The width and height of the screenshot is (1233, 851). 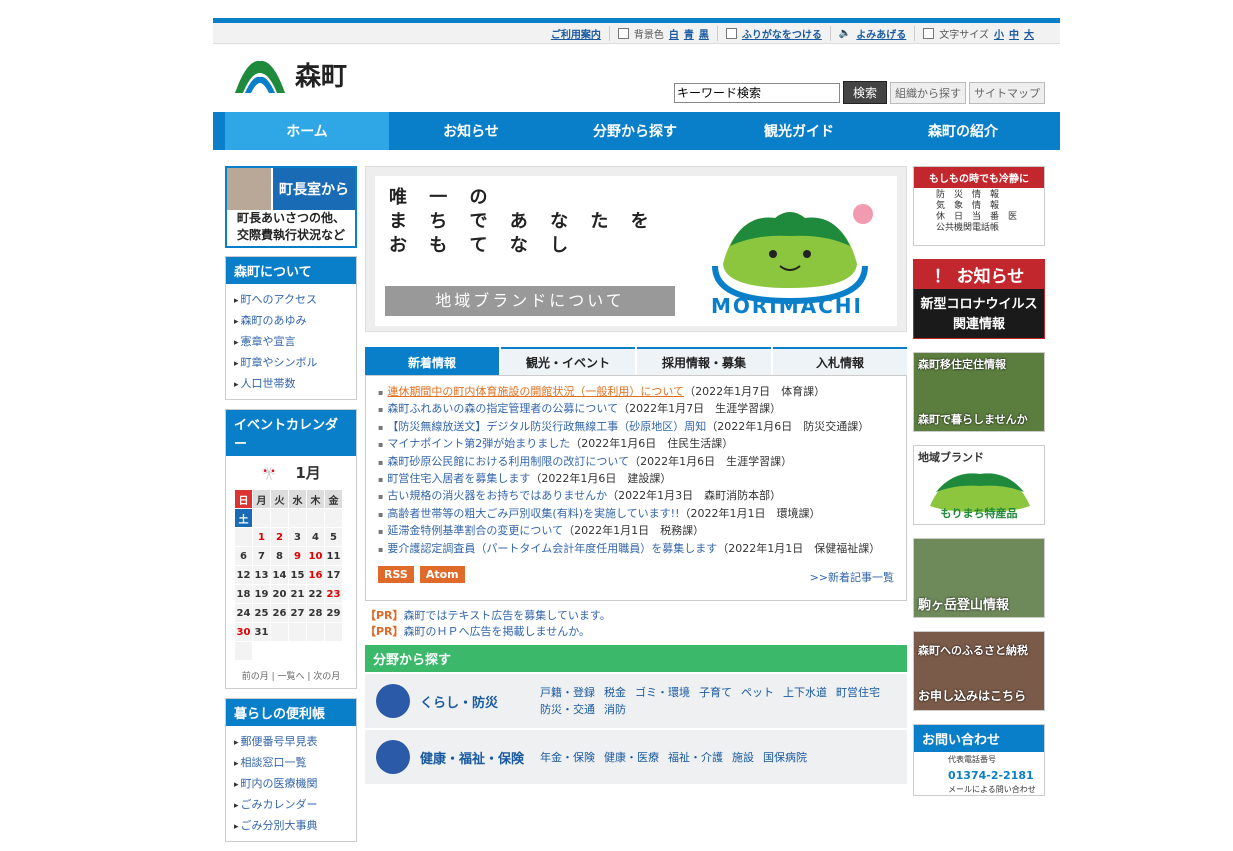 What do you see at coordinates (567, 692) in the screenshot?
I see `field-link: 戸籍・登録` at bounding box center [567, 692].